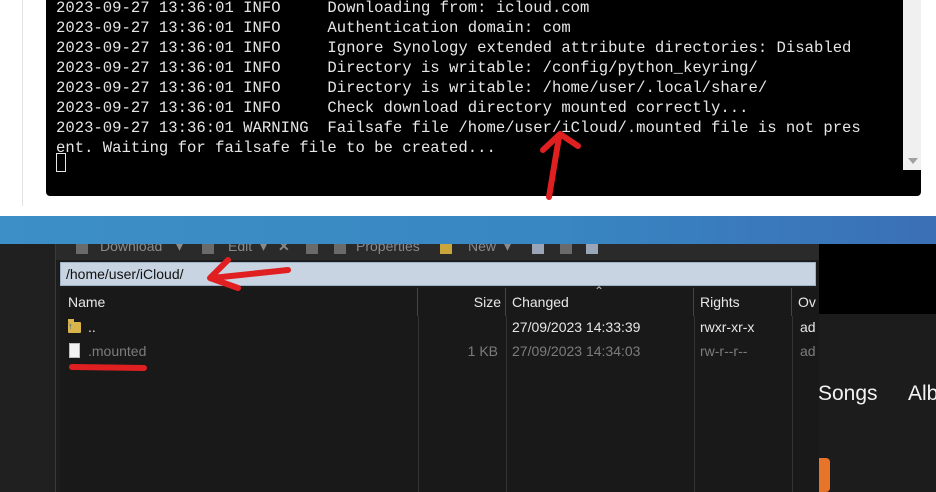  I want to click on row-rights: rwxr-xr-x, so click(727, 327).